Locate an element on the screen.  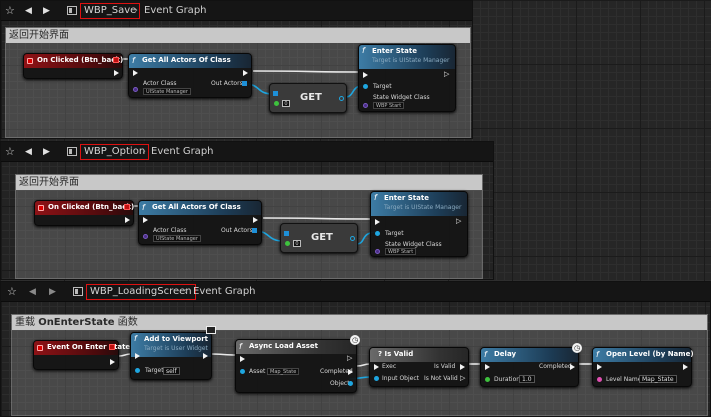
asset-dropdown: Map_State is located at coordinates (283, 371).